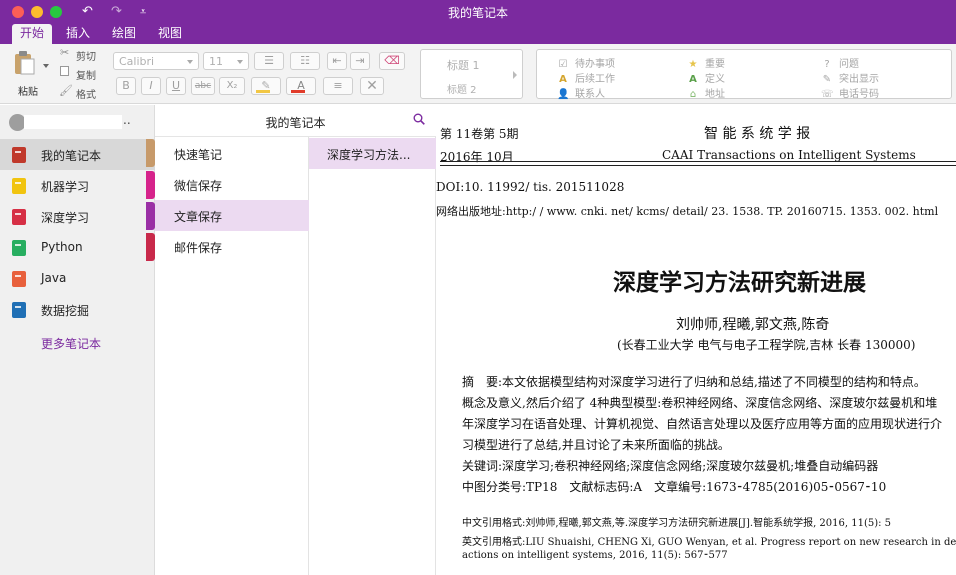 The height and width of the screenshot is (575, 956). What do you see at coordinates (77, 247) in the screenshot?
I see `notebook-item-python: Python` at bounding box center [77, 247].